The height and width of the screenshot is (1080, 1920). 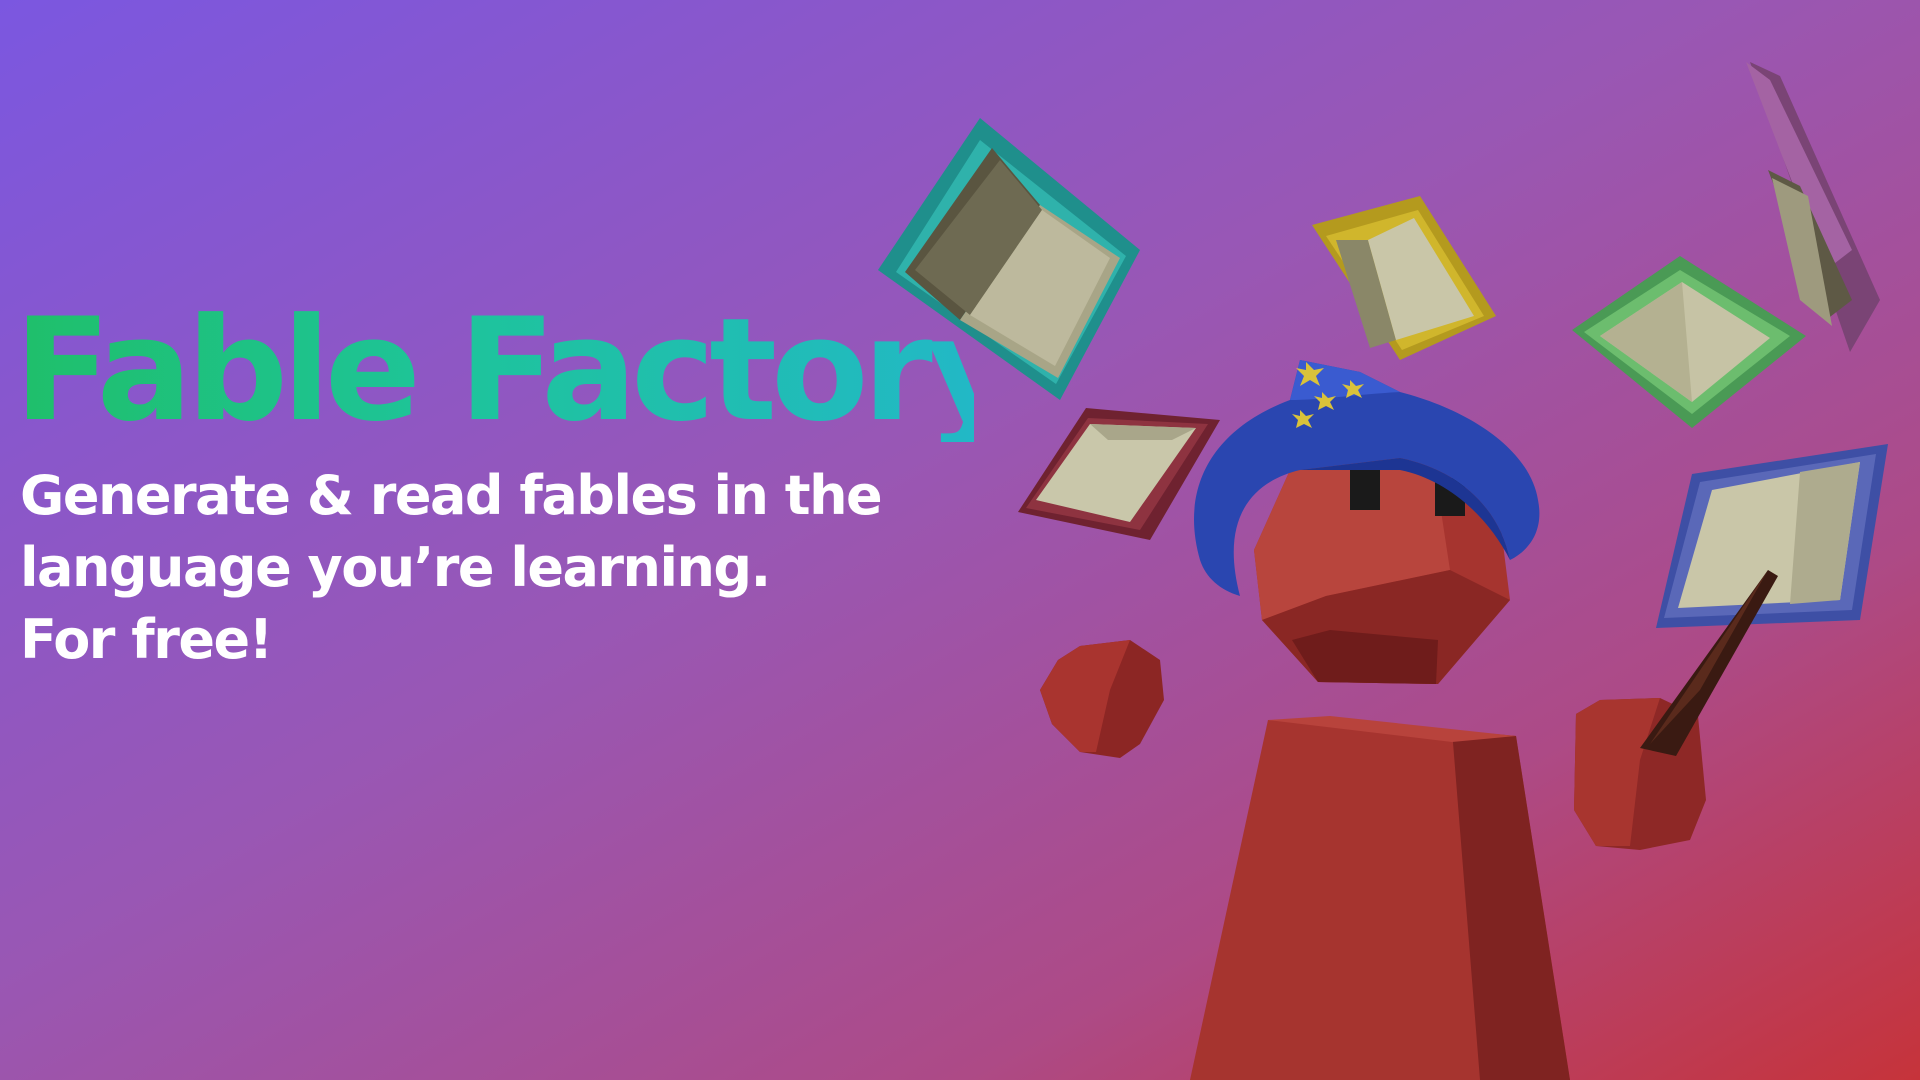 What do you see at coordinates (146, 639) in the screenshot?
I see `tagline-line-3: For free!` at bounding box center [146, 639].